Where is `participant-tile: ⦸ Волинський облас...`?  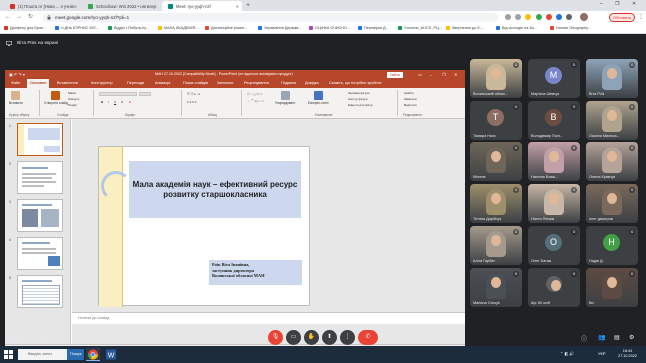 participant-tile: ⦸ Волинський облас... is located at coordinates (496, 78).